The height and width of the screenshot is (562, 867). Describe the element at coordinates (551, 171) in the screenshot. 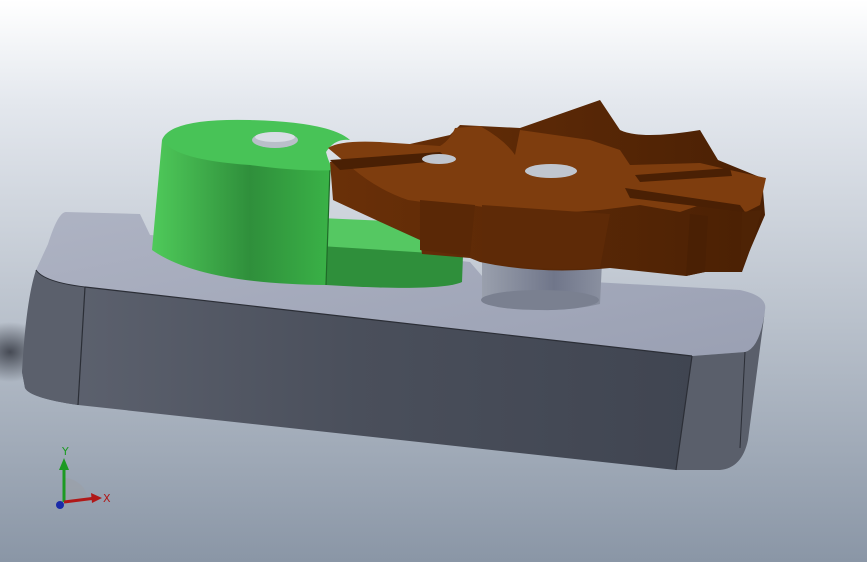

I see `star-center-hole` at that location.